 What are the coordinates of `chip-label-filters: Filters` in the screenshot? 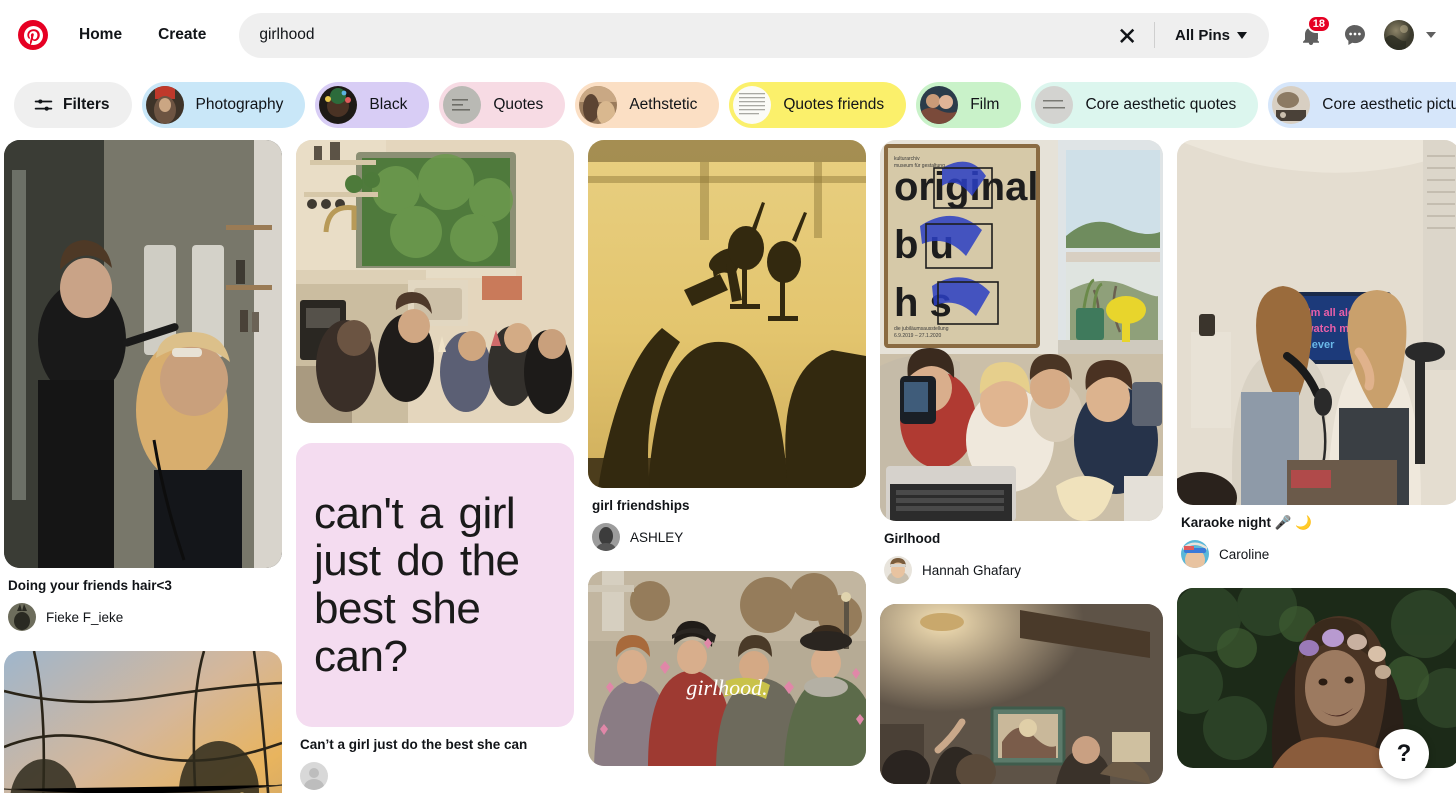 It's located at (86, 104).